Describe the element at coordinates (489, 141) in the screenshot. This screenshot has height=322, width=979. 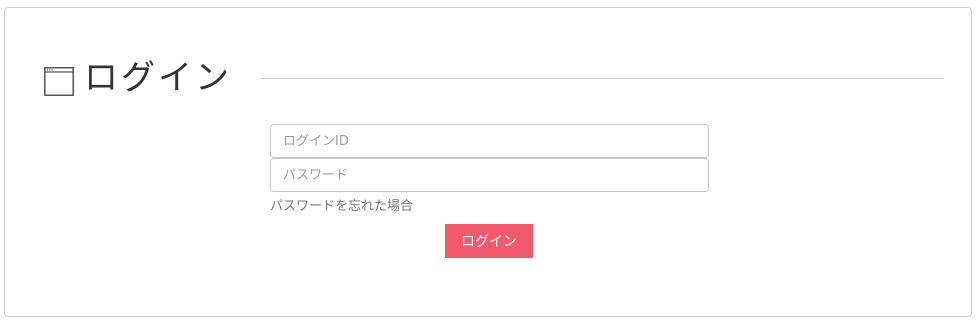
I see `login-id-input` at that location.